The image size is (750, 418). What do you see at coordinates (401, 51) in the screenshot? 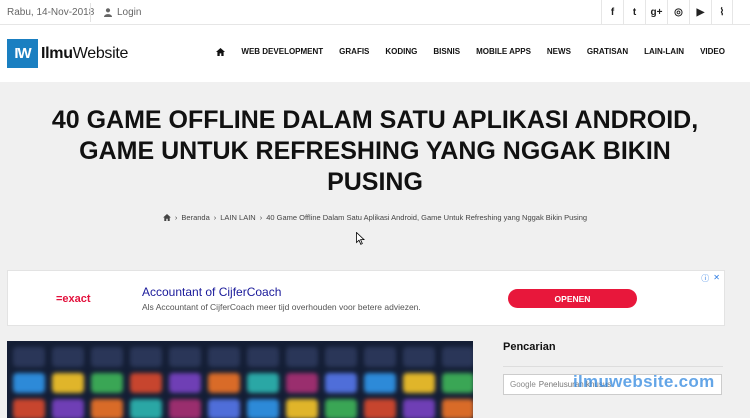
I see `nav-koding: KODING` at bounding box center [401, 51].